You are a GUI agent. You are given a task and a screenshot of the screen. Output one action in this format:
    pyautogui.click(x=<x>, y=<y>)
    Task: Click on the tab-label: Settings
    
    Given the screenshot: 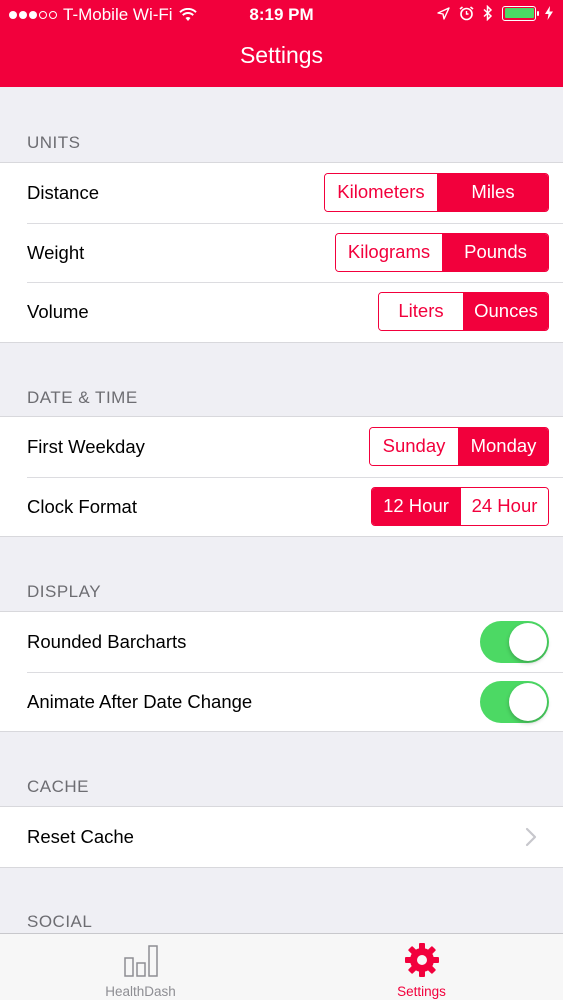 What is the action you would take?
    pyautogui.click(x=421, y=991)
    